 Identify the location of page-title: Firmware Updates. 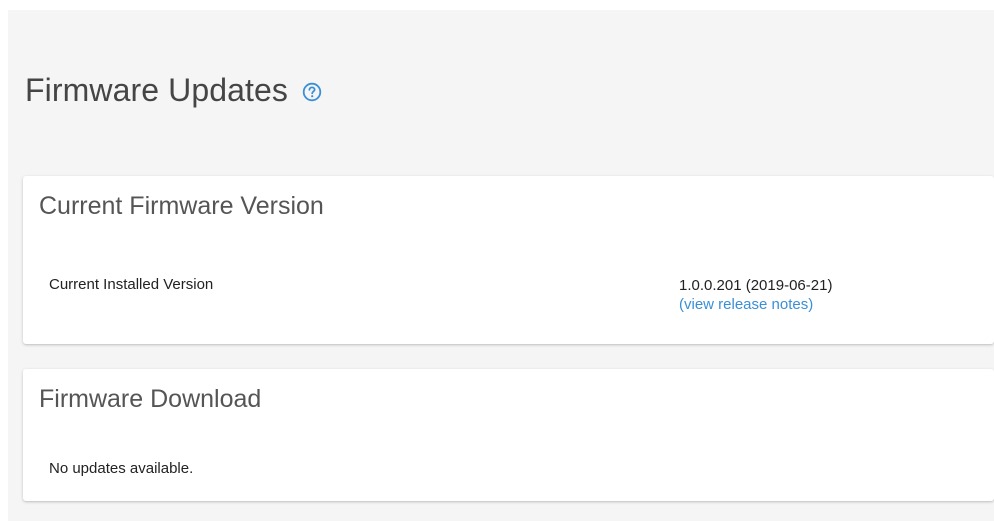
(157, 89).